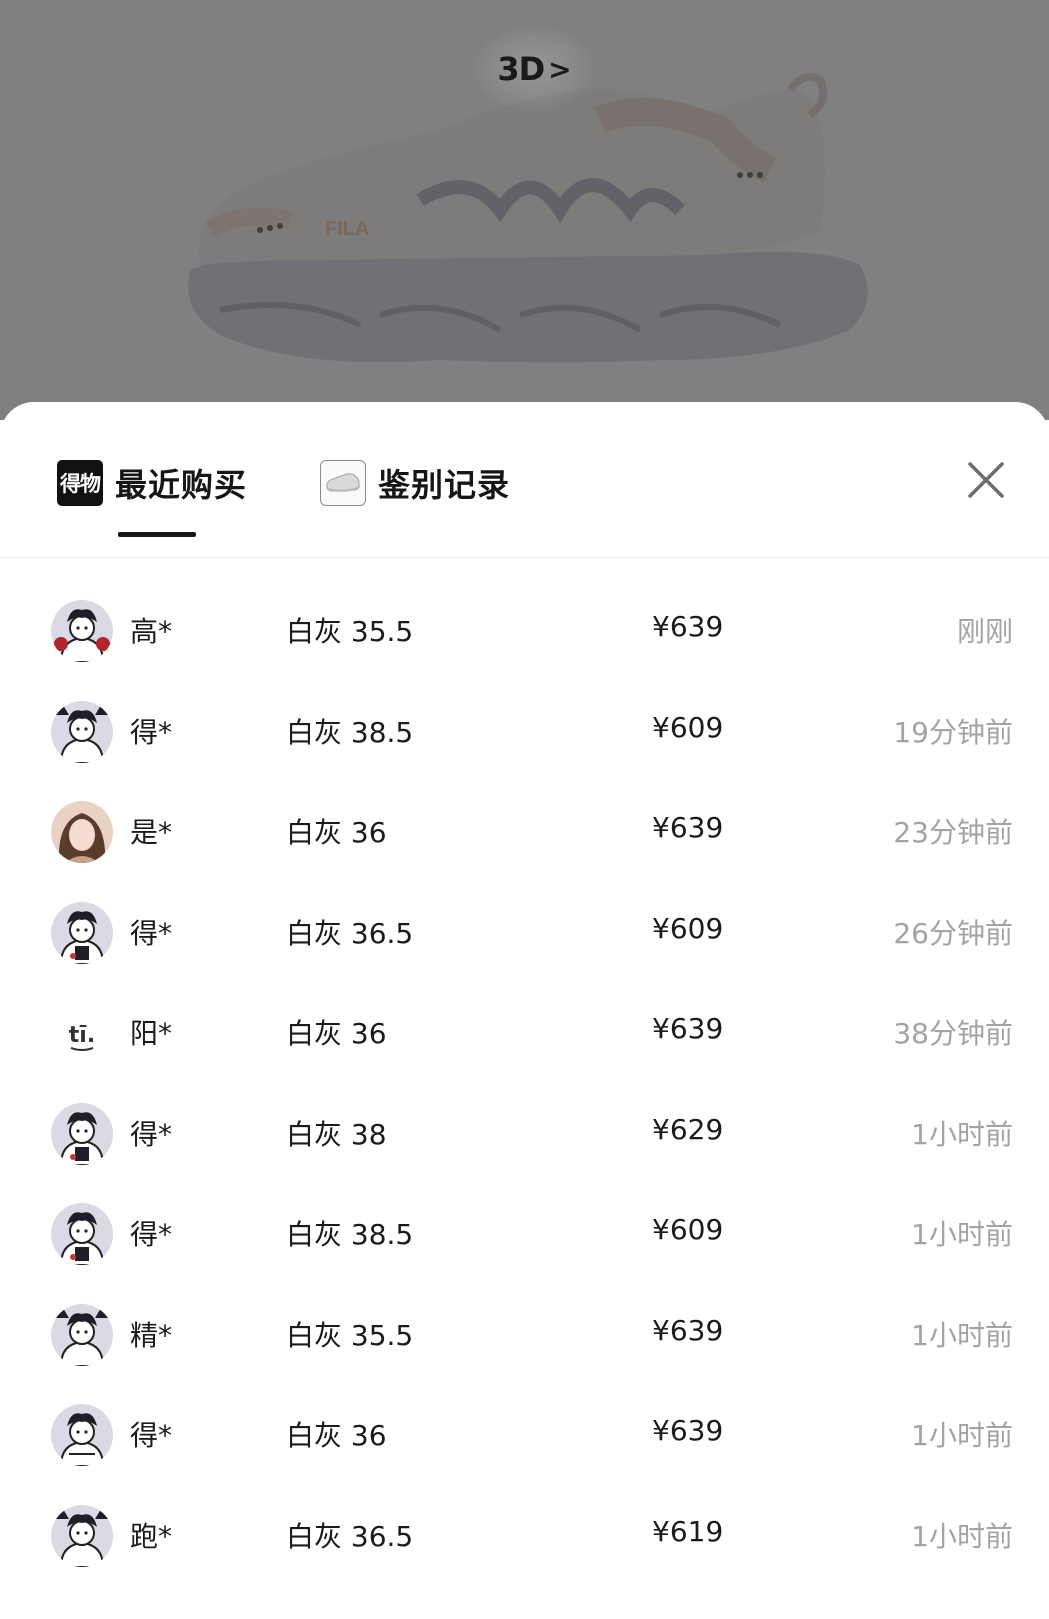 This screenshot has height=1619, width=1049. What do you see at coordinates (524, 480) in the screenshot?
I see `sheet-tab-bar: 得物 最近购买 鉴别记录` at bounding box center [524, 480].